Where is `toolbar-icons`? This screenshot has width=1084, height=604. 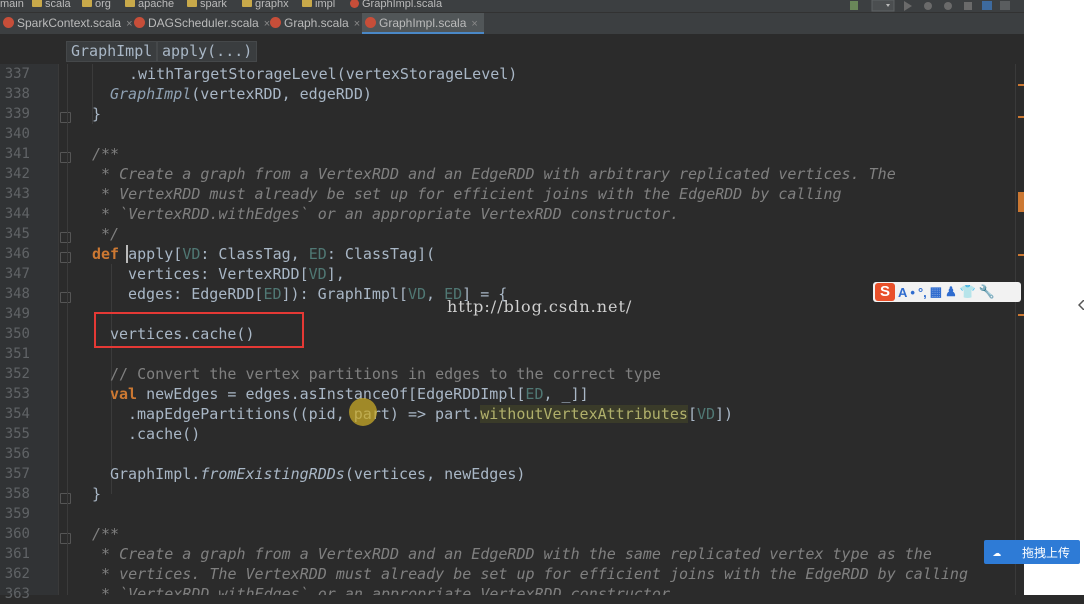 toolbar-icons is located at coordinates (935, 6).